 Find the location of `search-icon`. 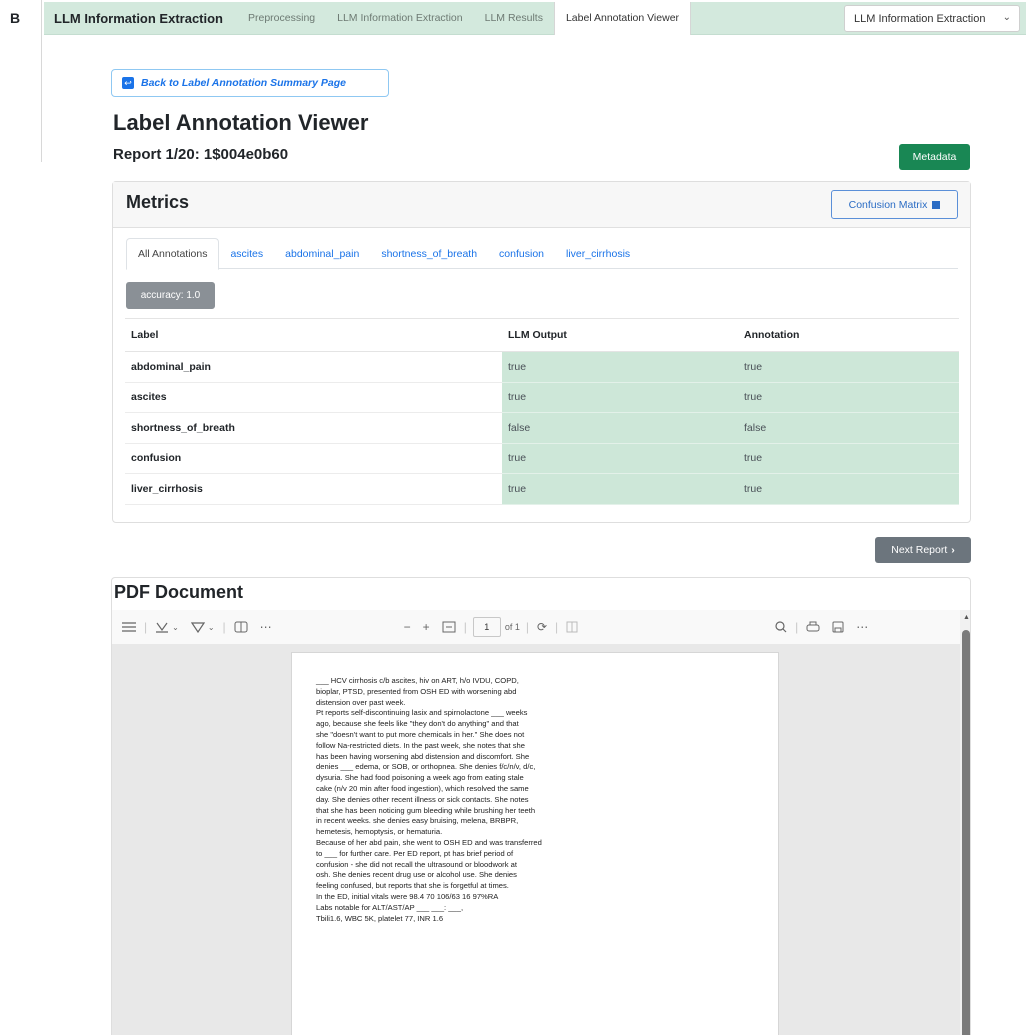

search-icon is located at coordinates (781, 627).